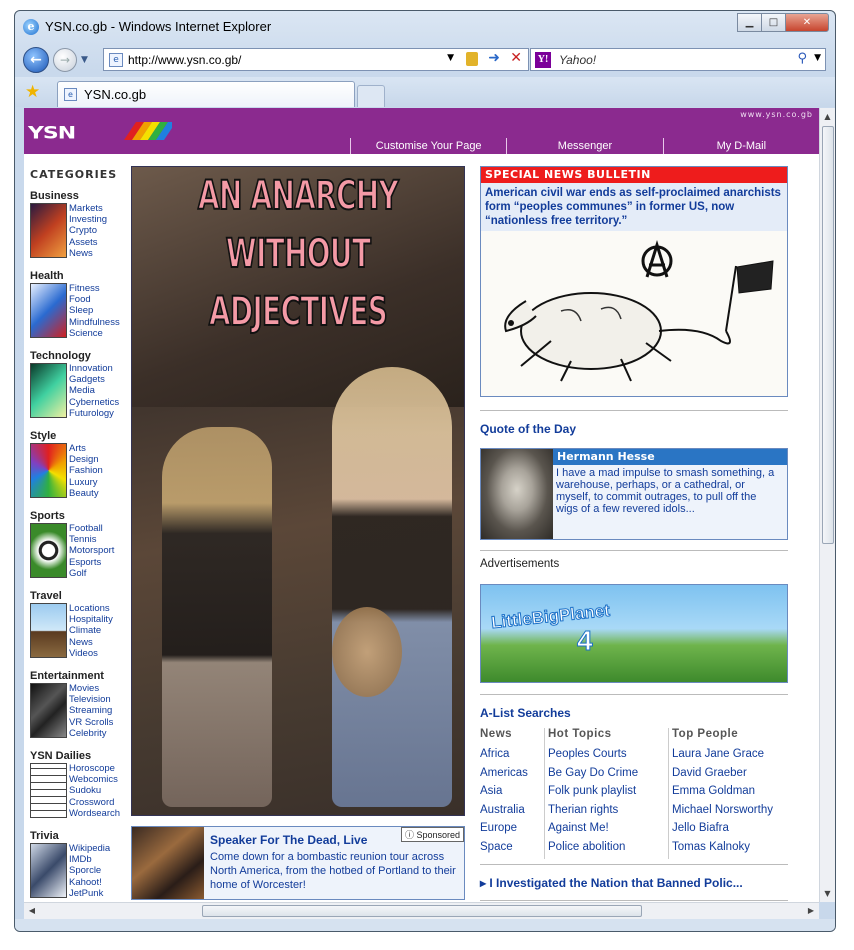 This screenshot has width=854, height=950. I want to click on category-link: Hospitality, so click(91, 619).